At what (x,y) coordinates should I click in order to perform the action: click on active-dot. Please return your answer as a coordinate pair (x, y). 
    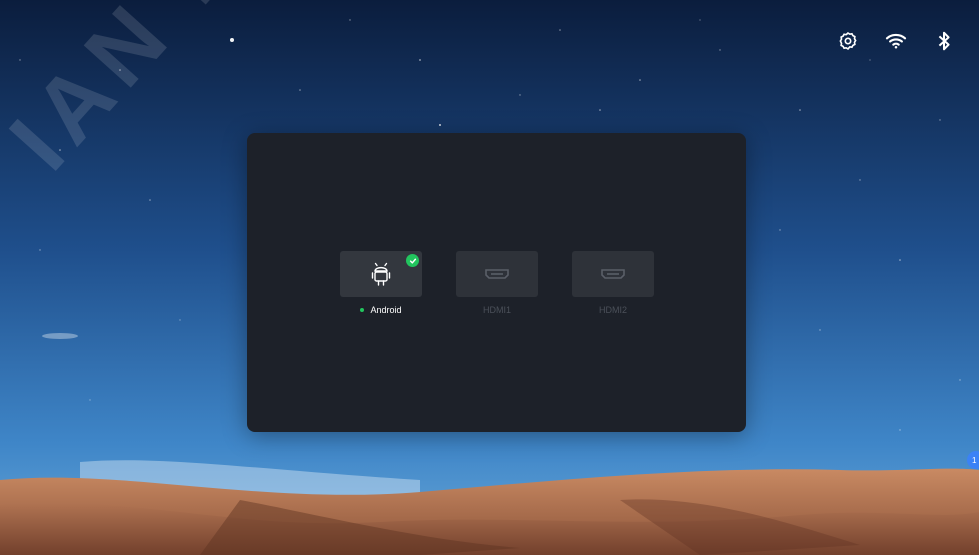
    Looking at the image, I should click on (362, 310).